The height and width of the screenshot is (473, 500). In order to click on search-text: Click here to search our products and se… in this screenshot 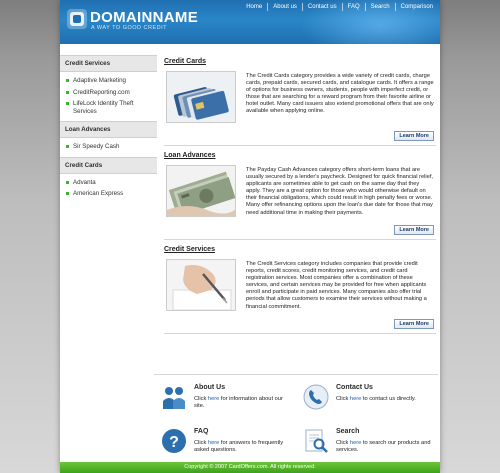, I will do `click(383, 446)`.